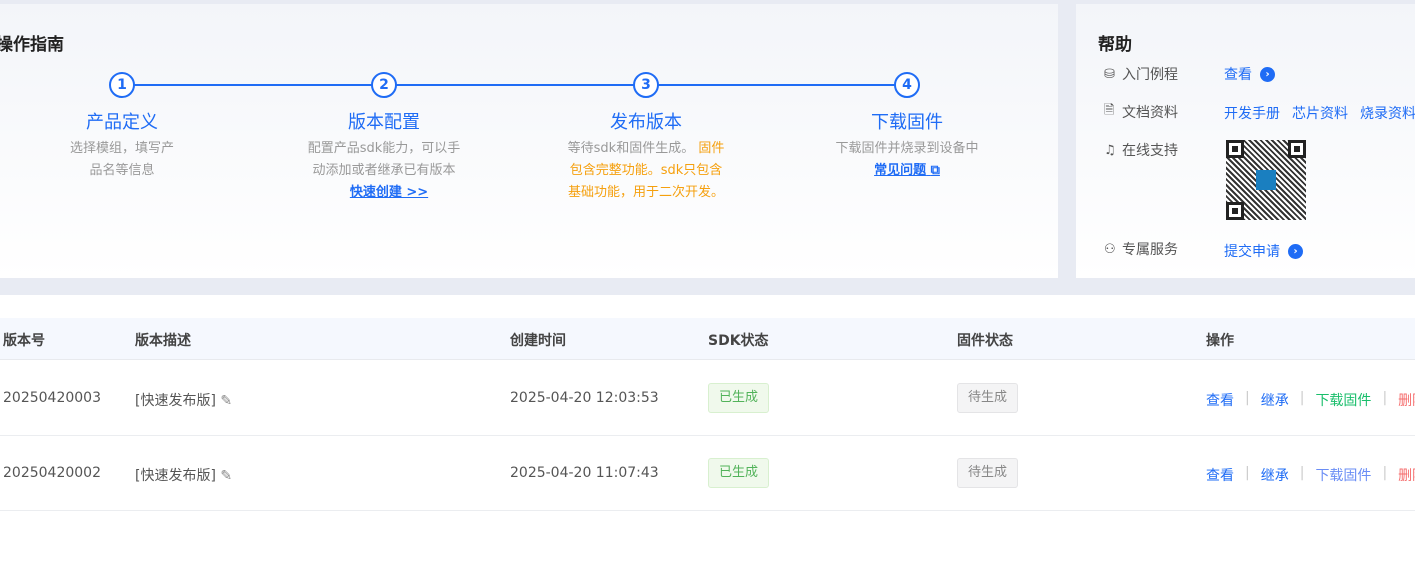 The width and height of the screenshot is (1415, 564). What do you see at coordinates (538, 341) in the screenshot?
I see `header-time: 创建时间` at bounding box center [538, 341].